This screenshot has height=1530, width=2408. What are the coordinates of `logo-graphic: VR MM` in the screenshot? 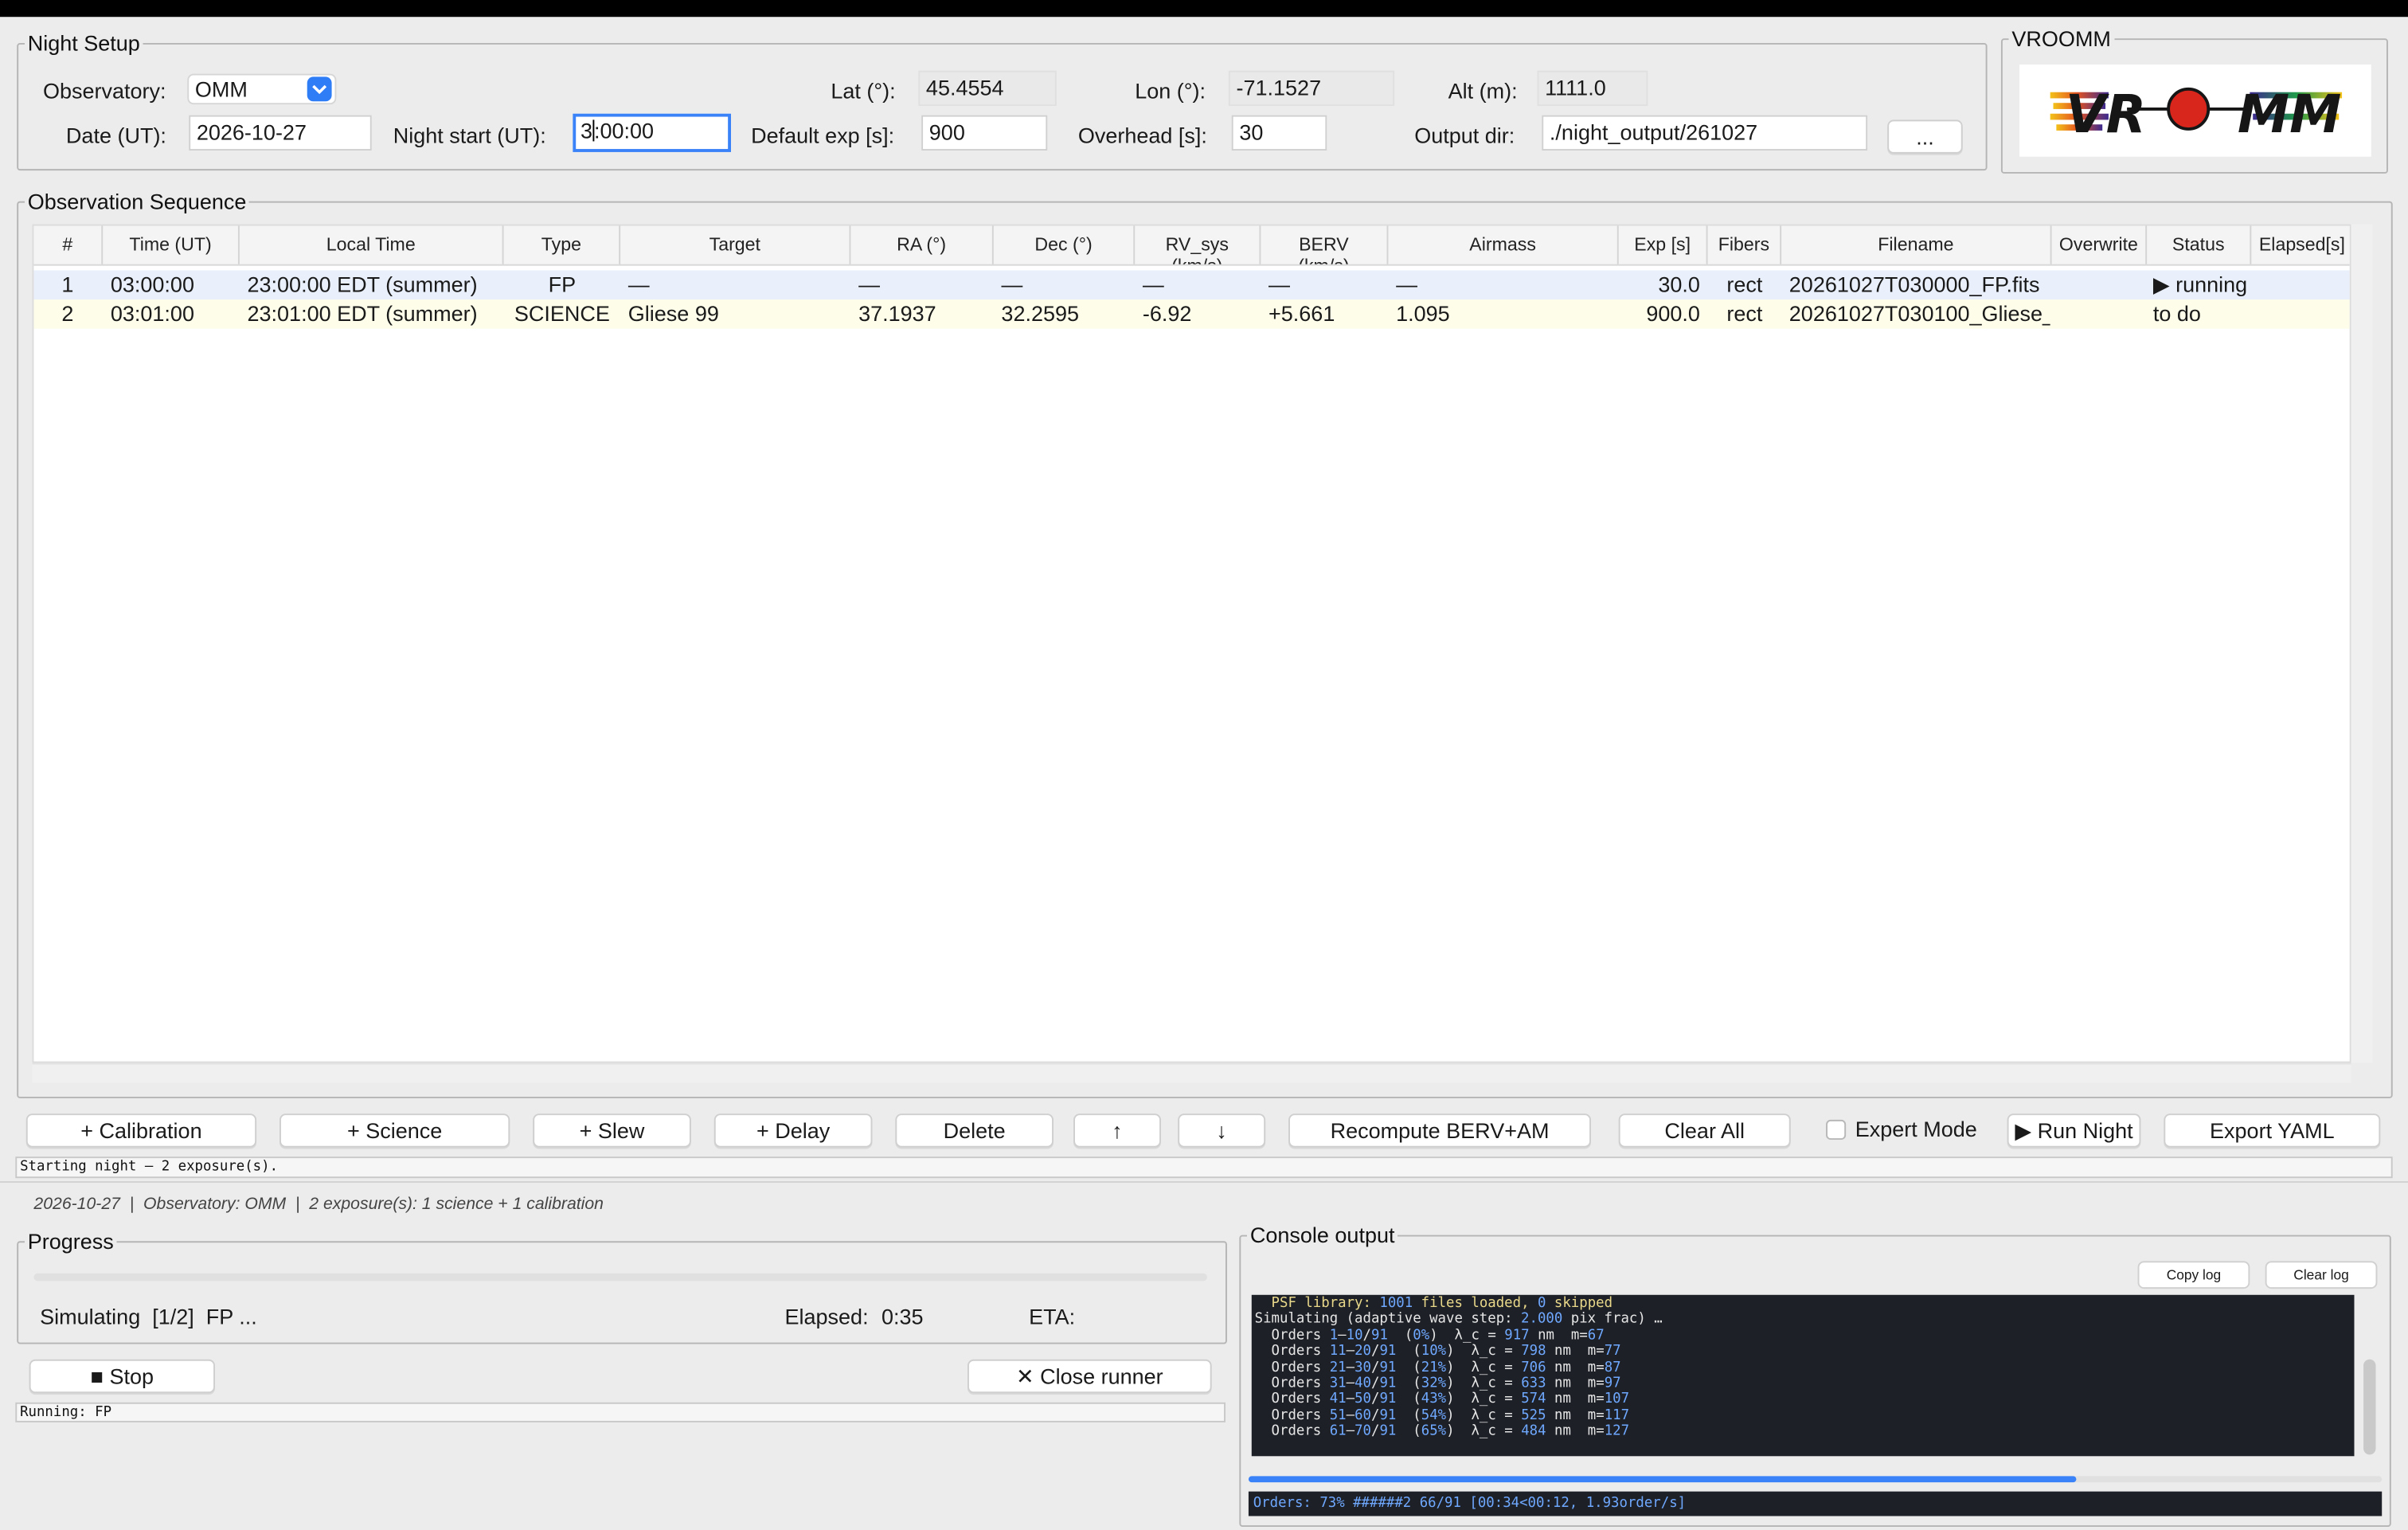 It's located at (2196, 115).